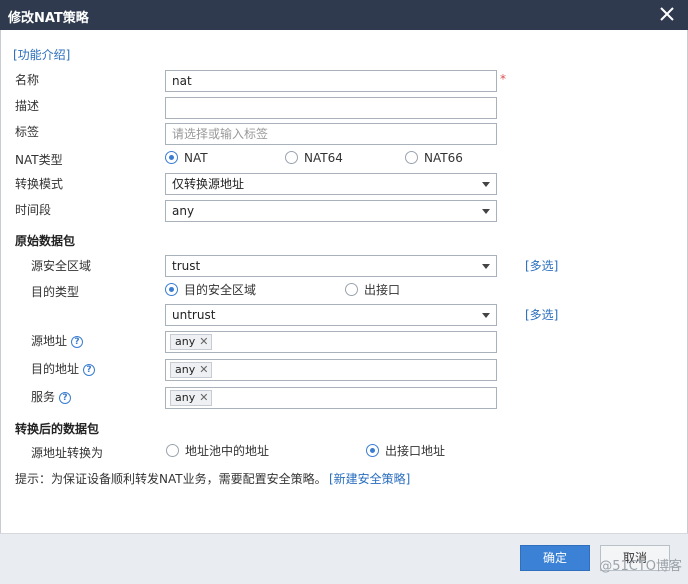  What do you see at coordinates (27, 80) in the screenshot?
I see `name-label: 名称` at bounding box center [27, 80].